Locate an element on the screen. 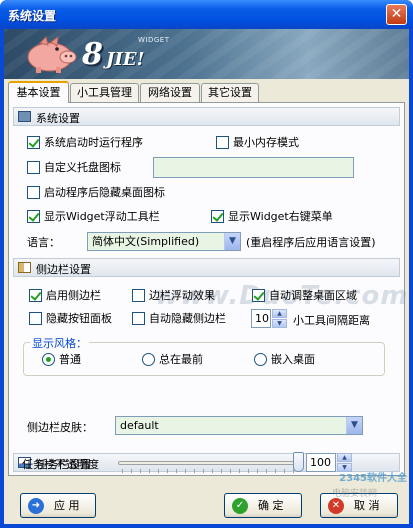 This screenshot has width=413, height=528. style-normal-radio: 普通 is located at coordinates (61, 360).